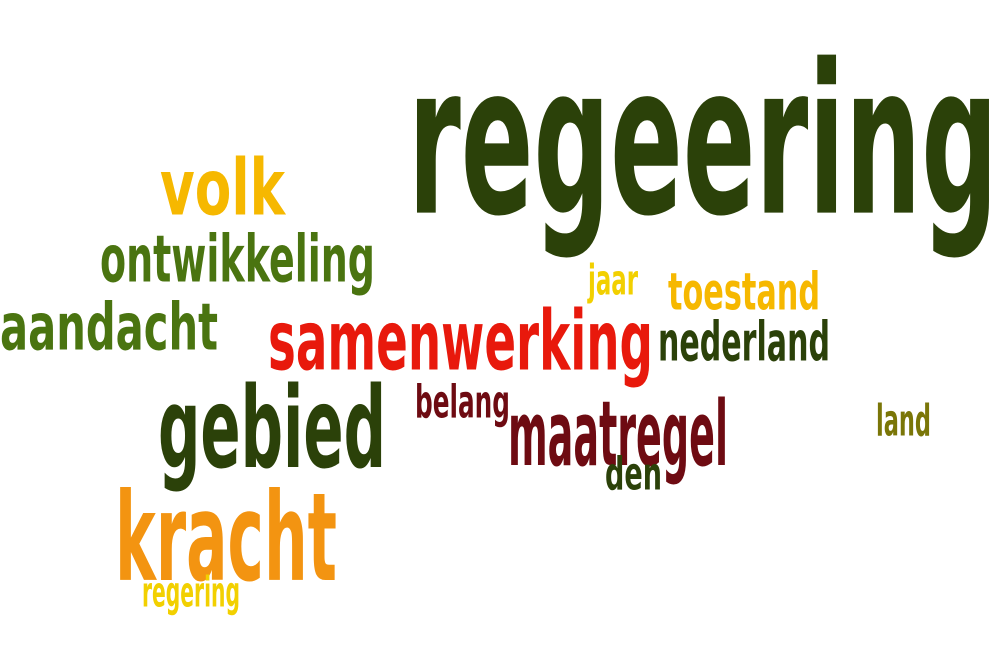 This screenshot has width=997, height=646. I want to click on word-belang: belang, so click(463, 402).